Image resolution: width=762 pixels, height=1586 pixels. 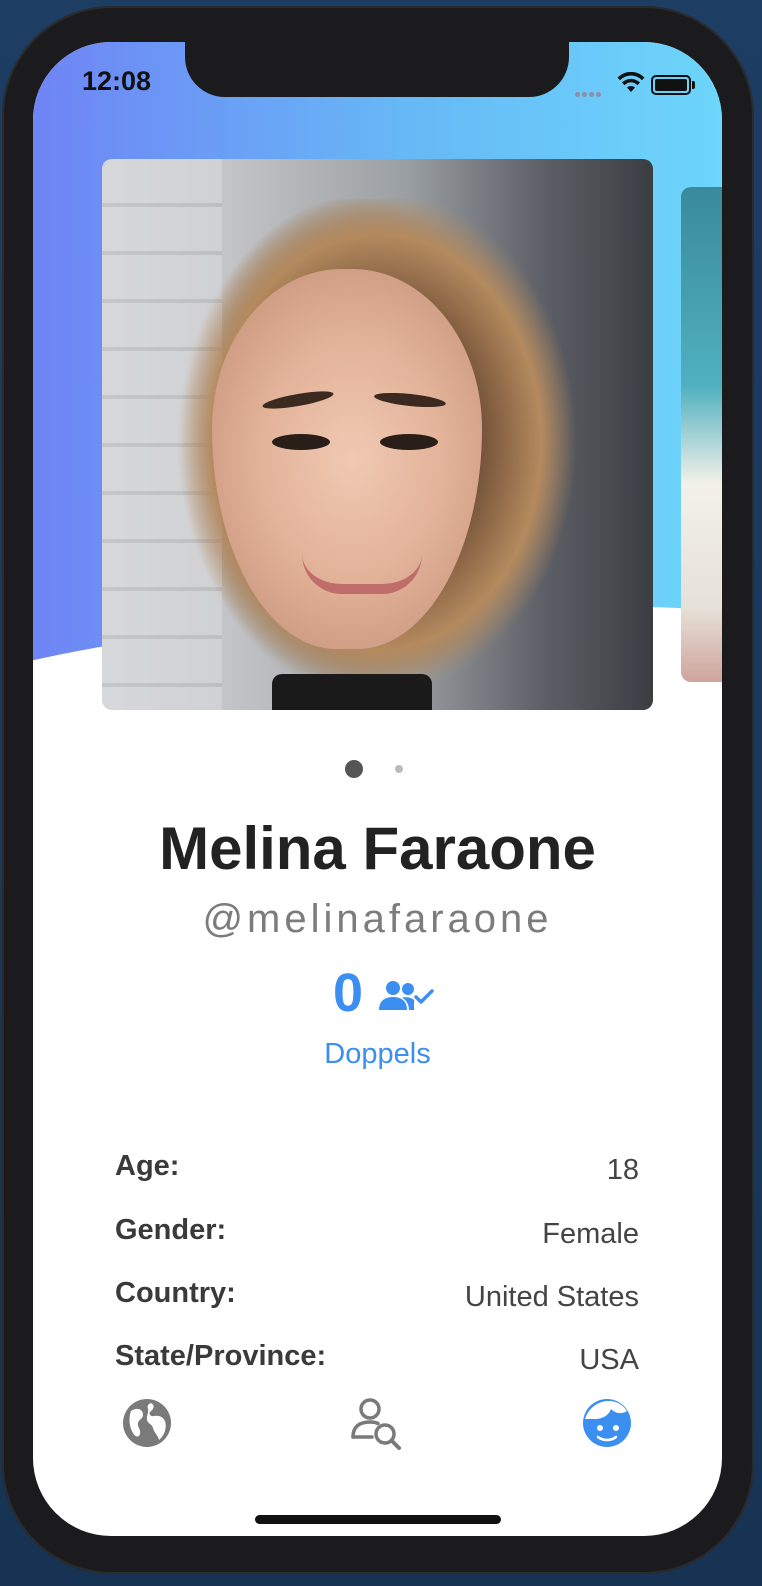 I want to click on info-value: Female, so click(x=590, y=1234).